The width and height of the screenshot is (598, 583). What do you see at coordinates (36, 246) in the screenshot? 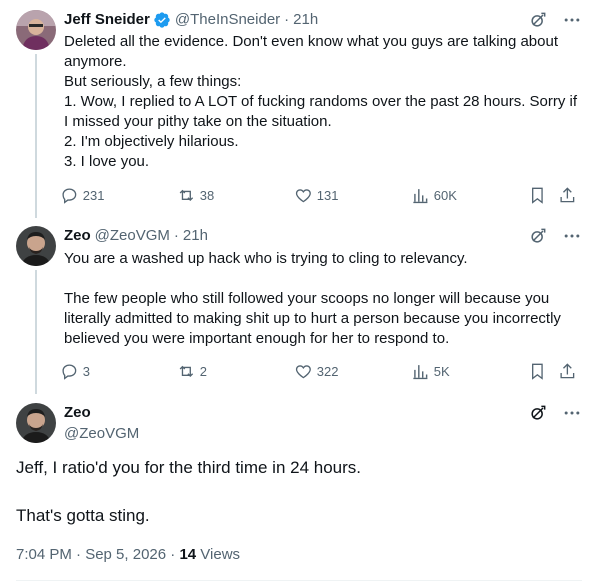
I see `avatar-zeo` at bounding box center [36, 246].